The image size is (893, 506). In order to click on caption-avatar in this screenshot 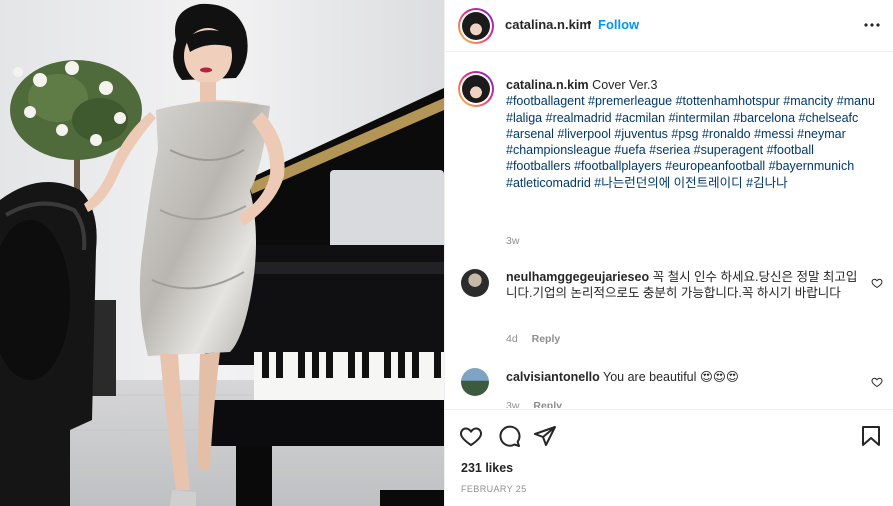, I will do `click(476, 89)`.